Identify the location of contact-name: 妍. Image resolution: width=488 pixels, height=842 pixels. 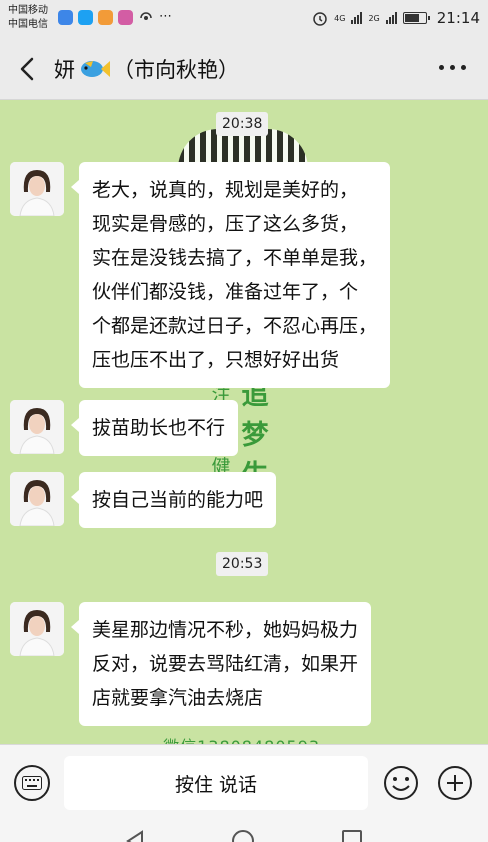
(64, 70).